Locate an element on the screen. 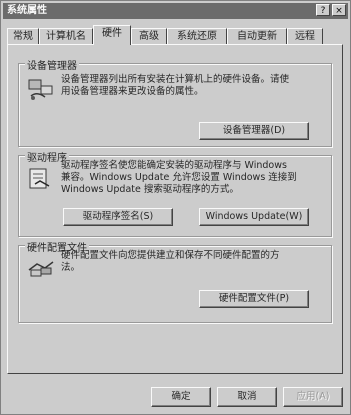 The height and width of the screenshot is (415, 351). tab-remote: 远程 is located at coordinates (305, 36).